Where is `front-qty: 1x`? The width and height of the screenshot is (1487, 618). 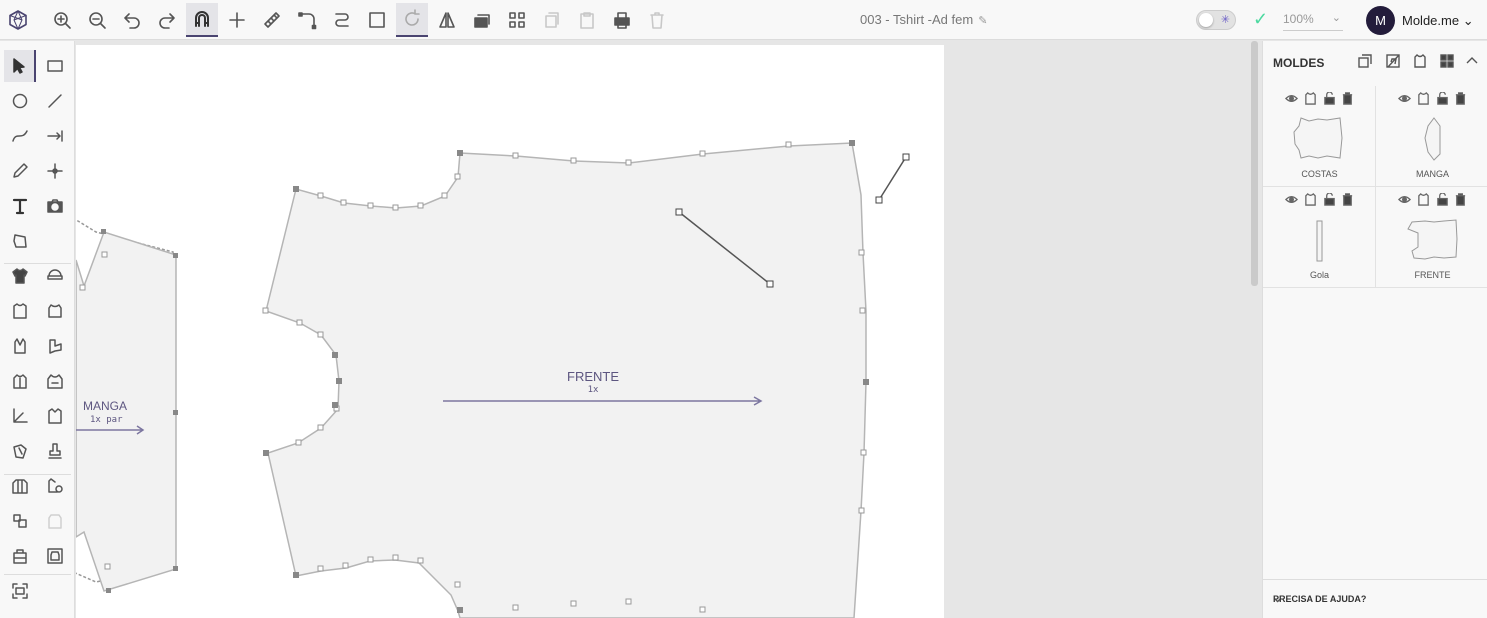
front-qty: 1x is located at coordinates (593, 390).